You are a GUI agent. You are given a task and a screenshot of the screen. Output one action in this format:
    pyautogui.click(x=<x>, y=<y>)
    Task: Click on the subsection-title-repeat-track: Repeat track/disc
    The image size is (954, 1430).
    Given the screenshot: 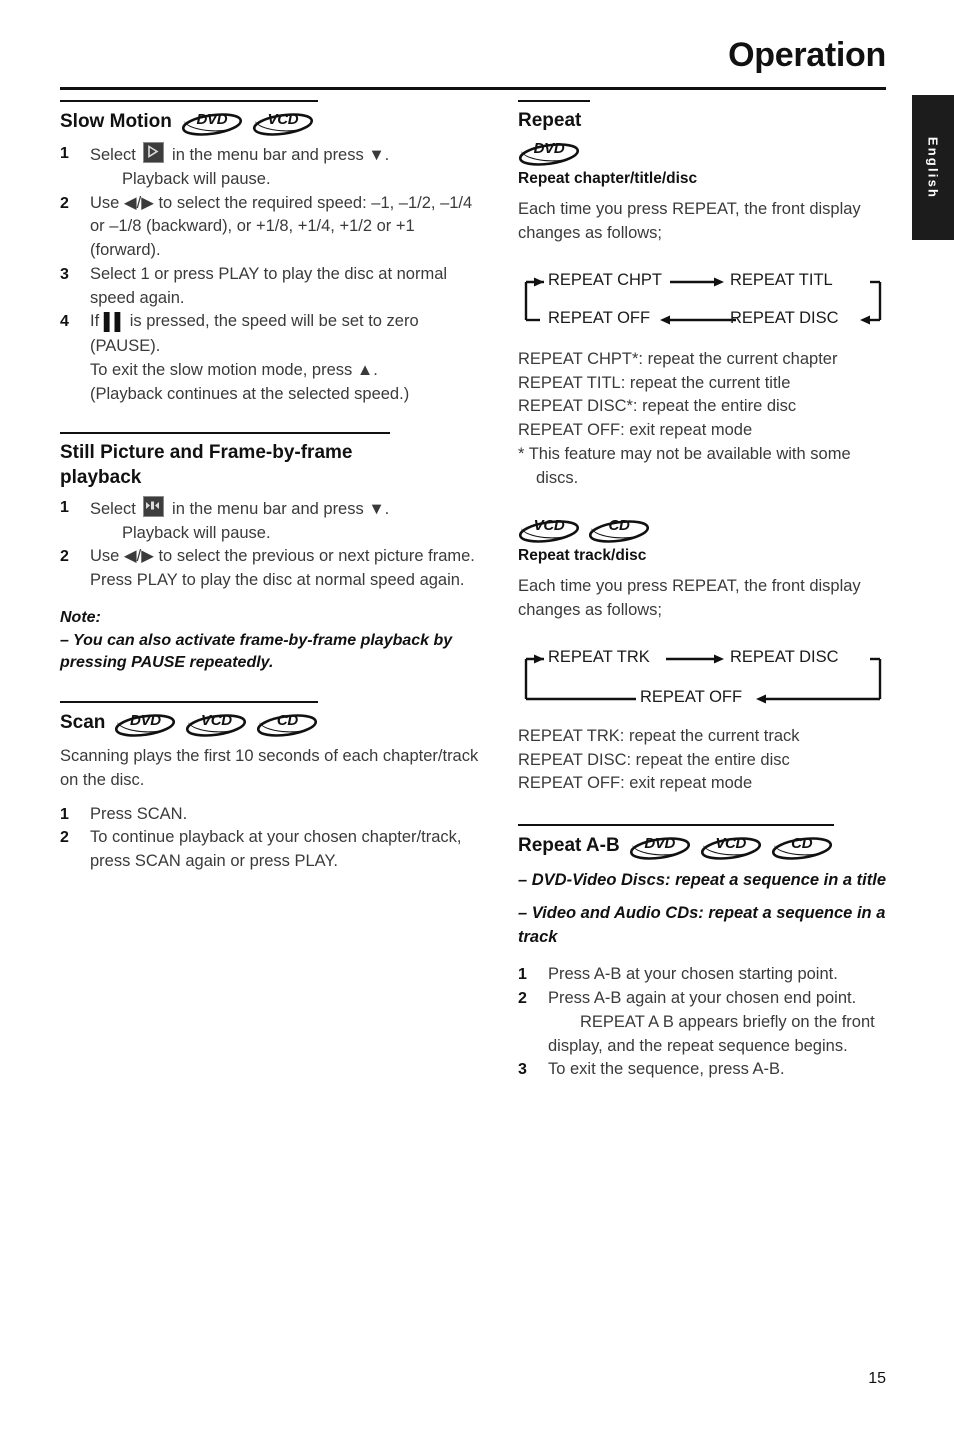 What is the action you would take?
    pyautogui.click(x=582, y=556)
    